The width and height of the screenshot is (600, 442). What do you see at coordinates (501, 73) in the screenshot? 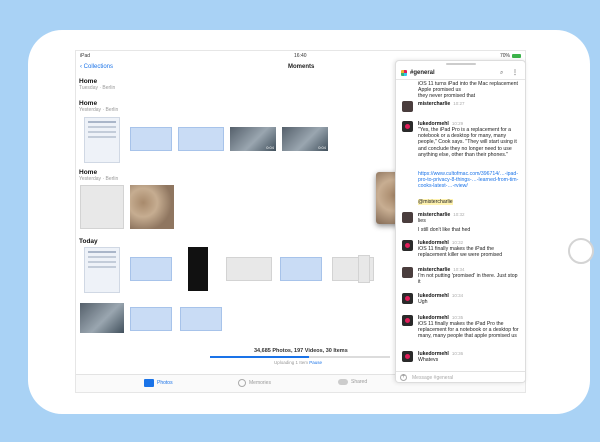
I see `search-icon: ⌕` at bounding box center [501, 73].